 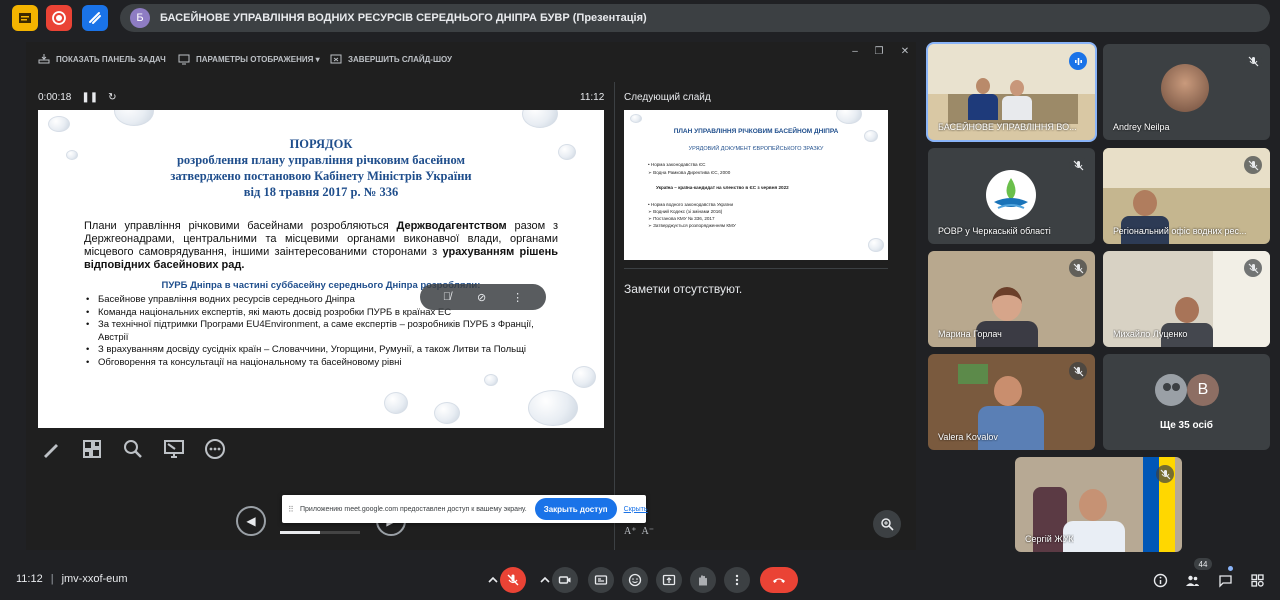 What do you see at coordinates (636, 509) in the screenshot?
I see `hide-notification-link: Скрыть` at bounding box center [636, 509].